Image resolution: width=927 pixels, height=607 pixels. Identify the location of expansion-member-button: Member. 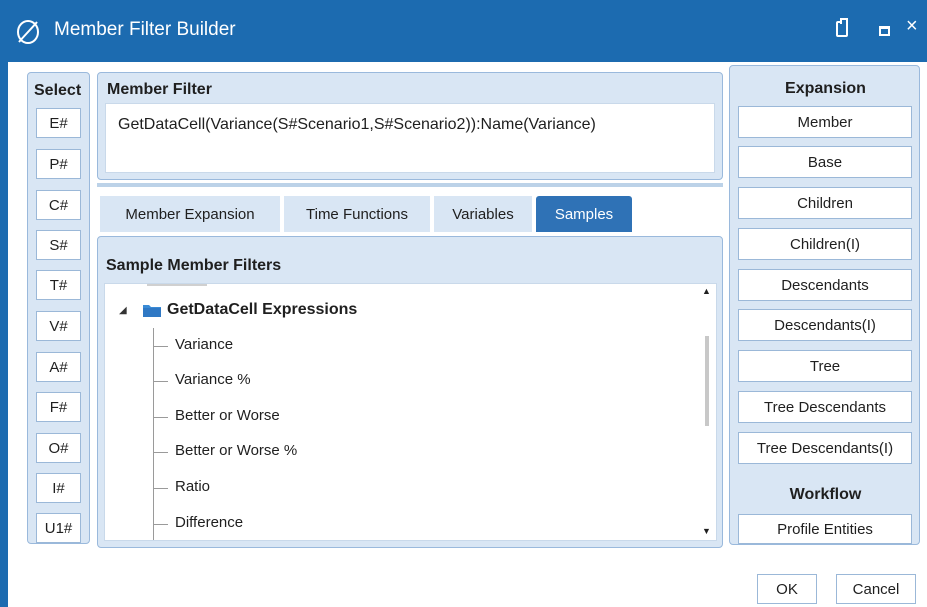
(825, 122).